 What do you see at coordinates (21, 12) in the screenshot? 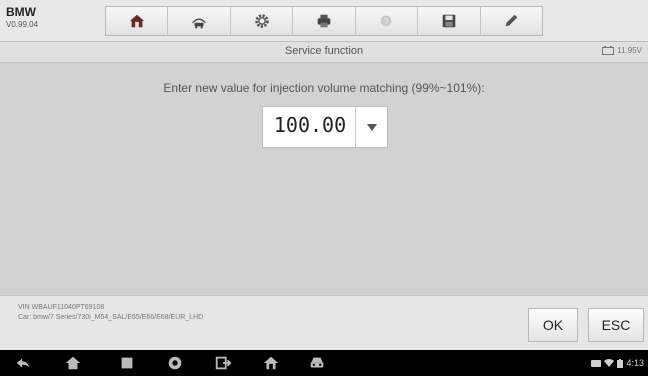
I see `brand-name: BMW` at bounding box center [21, 12].